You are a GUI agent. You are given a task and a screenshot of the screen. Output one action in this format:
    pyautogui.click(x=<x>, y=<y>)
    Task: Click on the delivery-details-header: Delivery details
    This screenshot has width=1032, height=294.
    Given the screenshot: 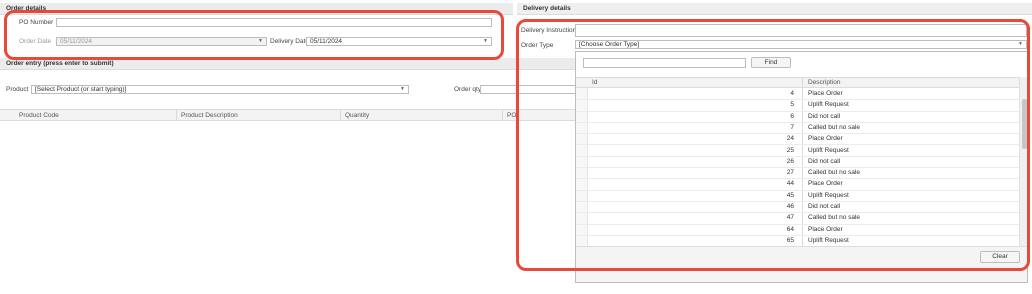 What is the action you would take?
    pyautogui.click(x=774, y=9)
    